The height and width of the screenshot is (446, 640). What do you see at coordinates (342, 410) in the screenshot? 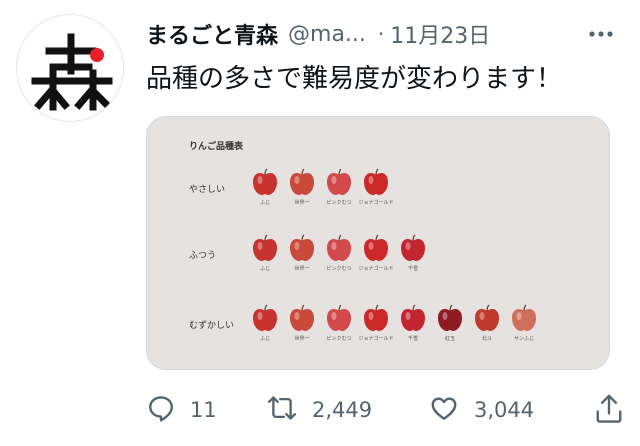
I see `retweet-count: 2,449` at bounding box center [342, 410].